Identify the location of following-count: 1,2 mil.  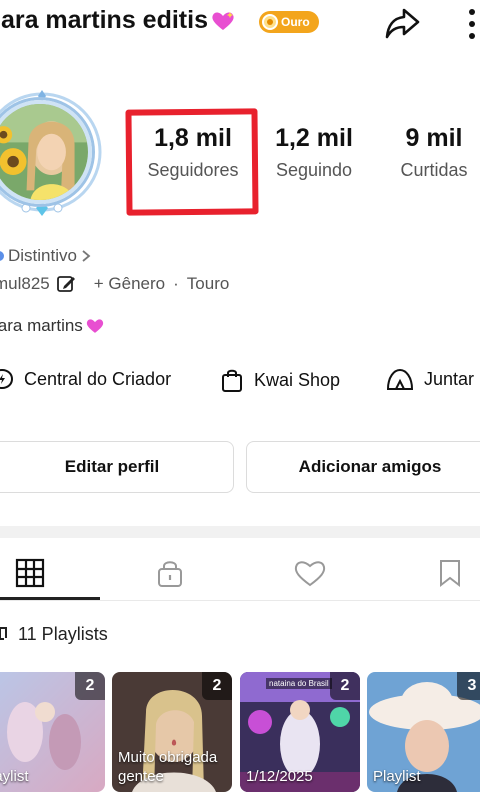
(314, 138).